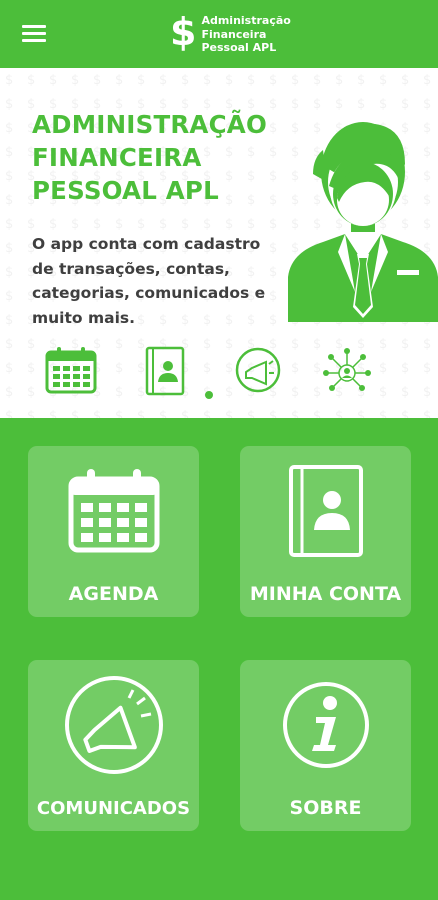  I want to click on app-logo: $ Administração Financeira Pessoal APL, so click(230, 35).